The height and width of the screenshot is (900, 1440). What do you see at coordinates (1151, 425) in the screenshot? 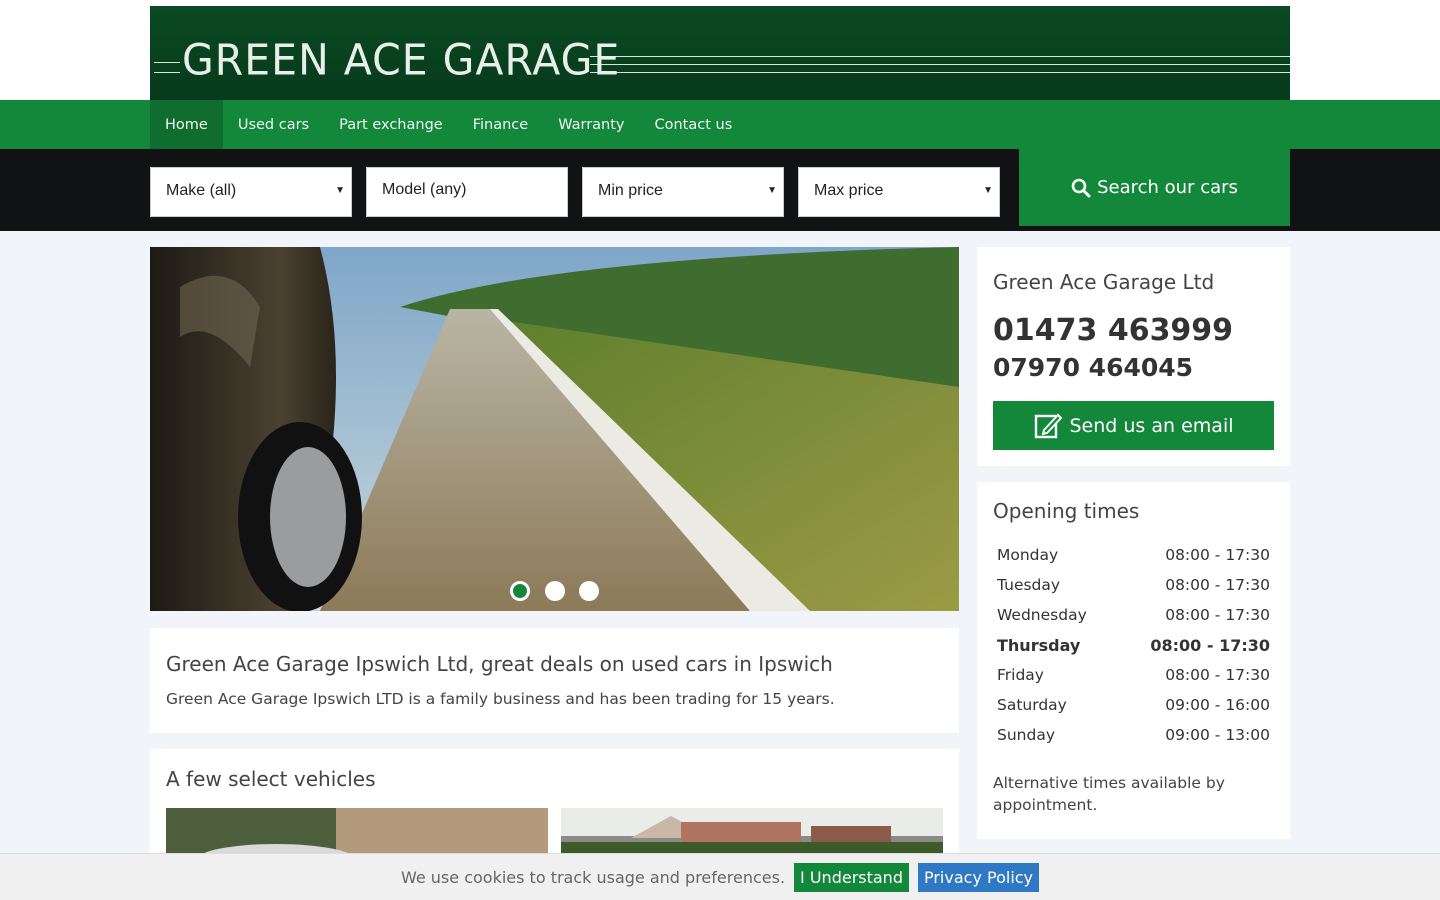
I see `send-email-label: Send us an email` at bounding box center [1151, 425].